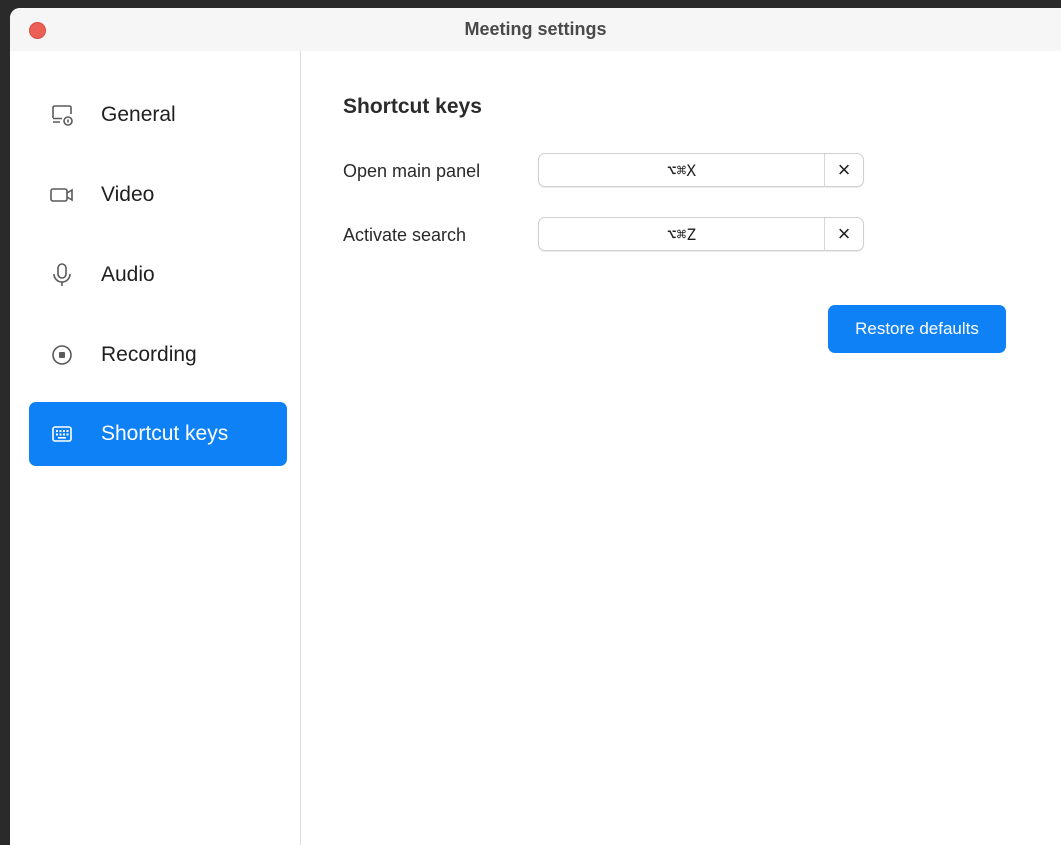 Image resolution: width=1061 pixels, height=845 pixels. I want to click on sidebar-item-general: General, so click(158, 115).